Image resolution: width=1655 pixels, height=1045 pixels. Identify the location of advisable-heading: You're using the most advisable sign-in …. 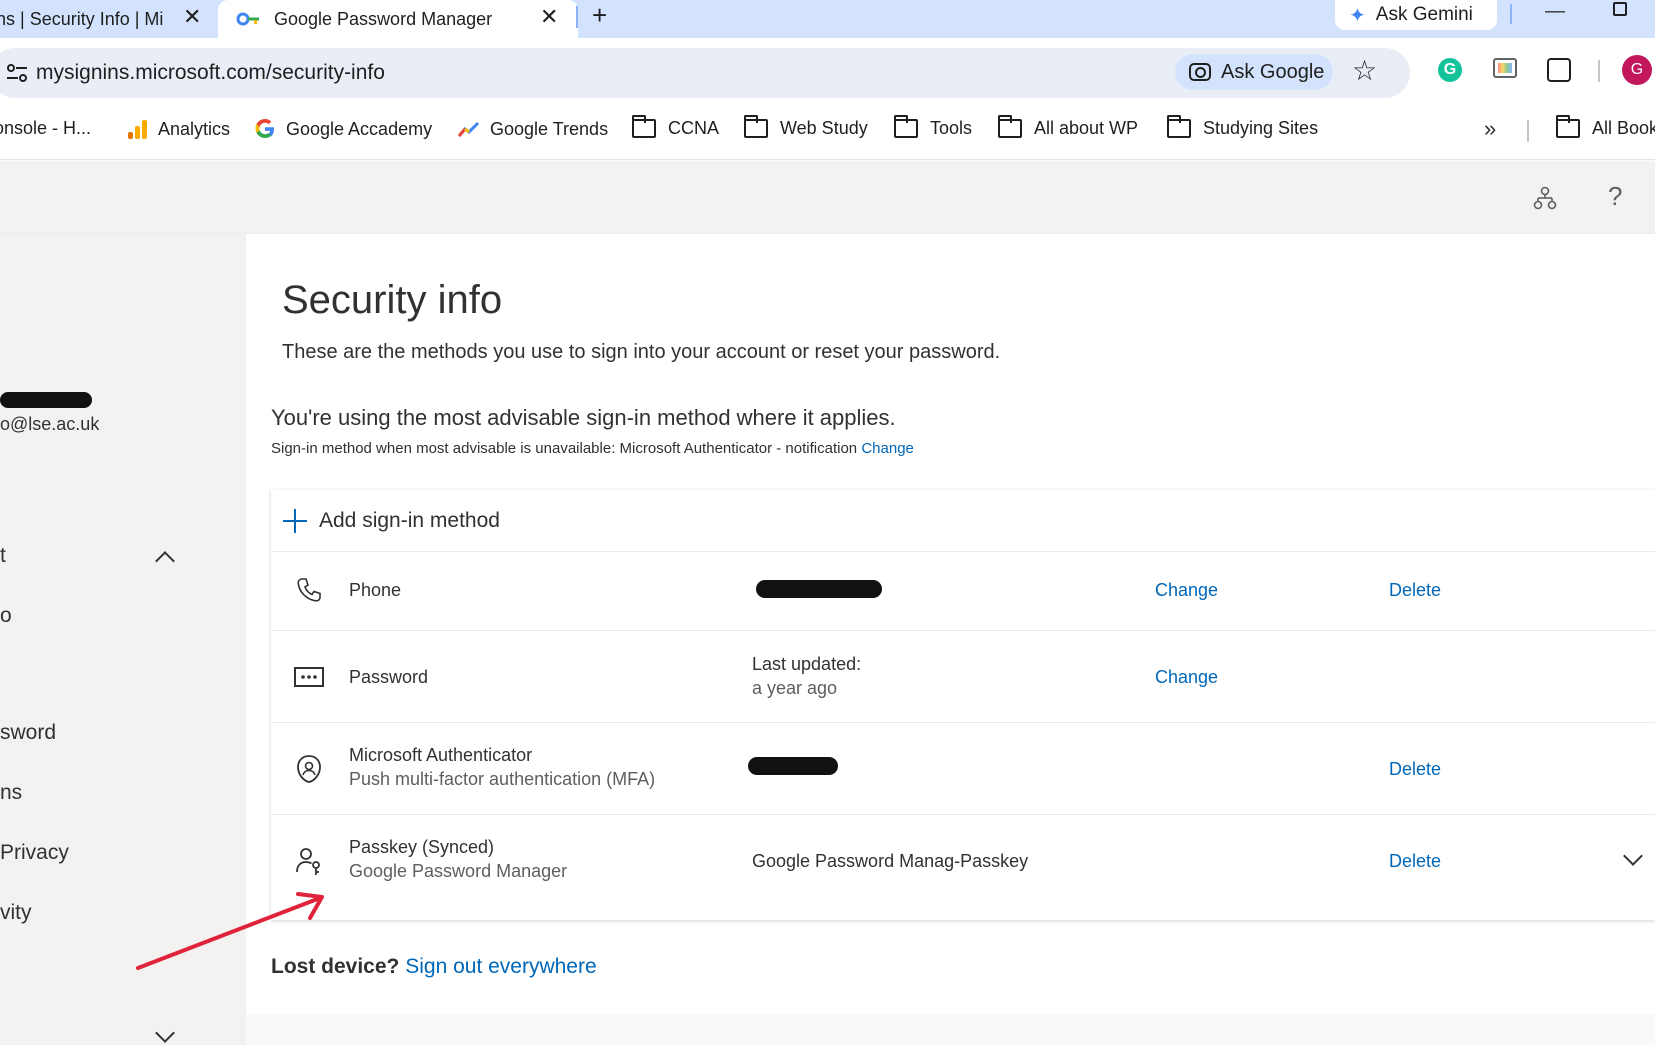
(583, 417).